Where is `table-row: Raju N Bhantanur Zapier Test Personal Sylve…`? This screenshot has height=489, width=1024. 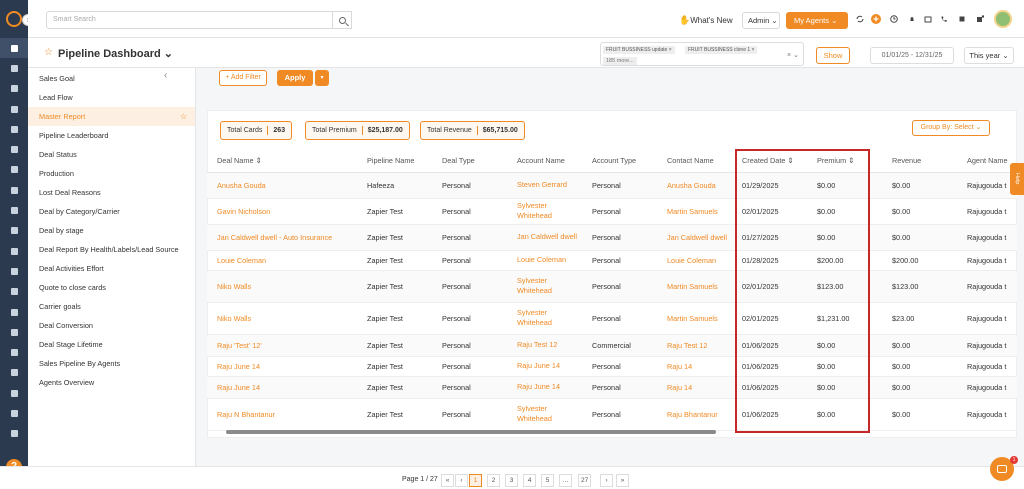 table-row: Raju N Bhantanur Zapier Test Personal Sylve… is located at coordinates (612, 414).